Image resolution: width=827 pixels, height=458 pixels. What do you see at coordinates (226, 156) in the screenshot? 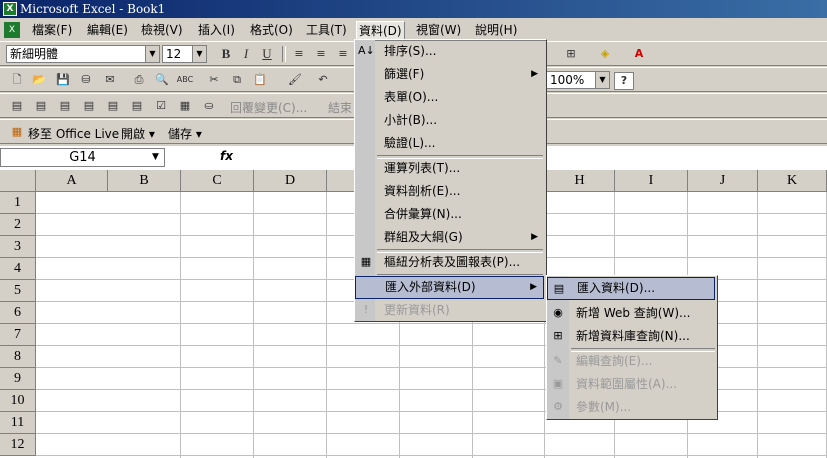
I see `insert-function-icon: fx` at bounding box center [226, 156].